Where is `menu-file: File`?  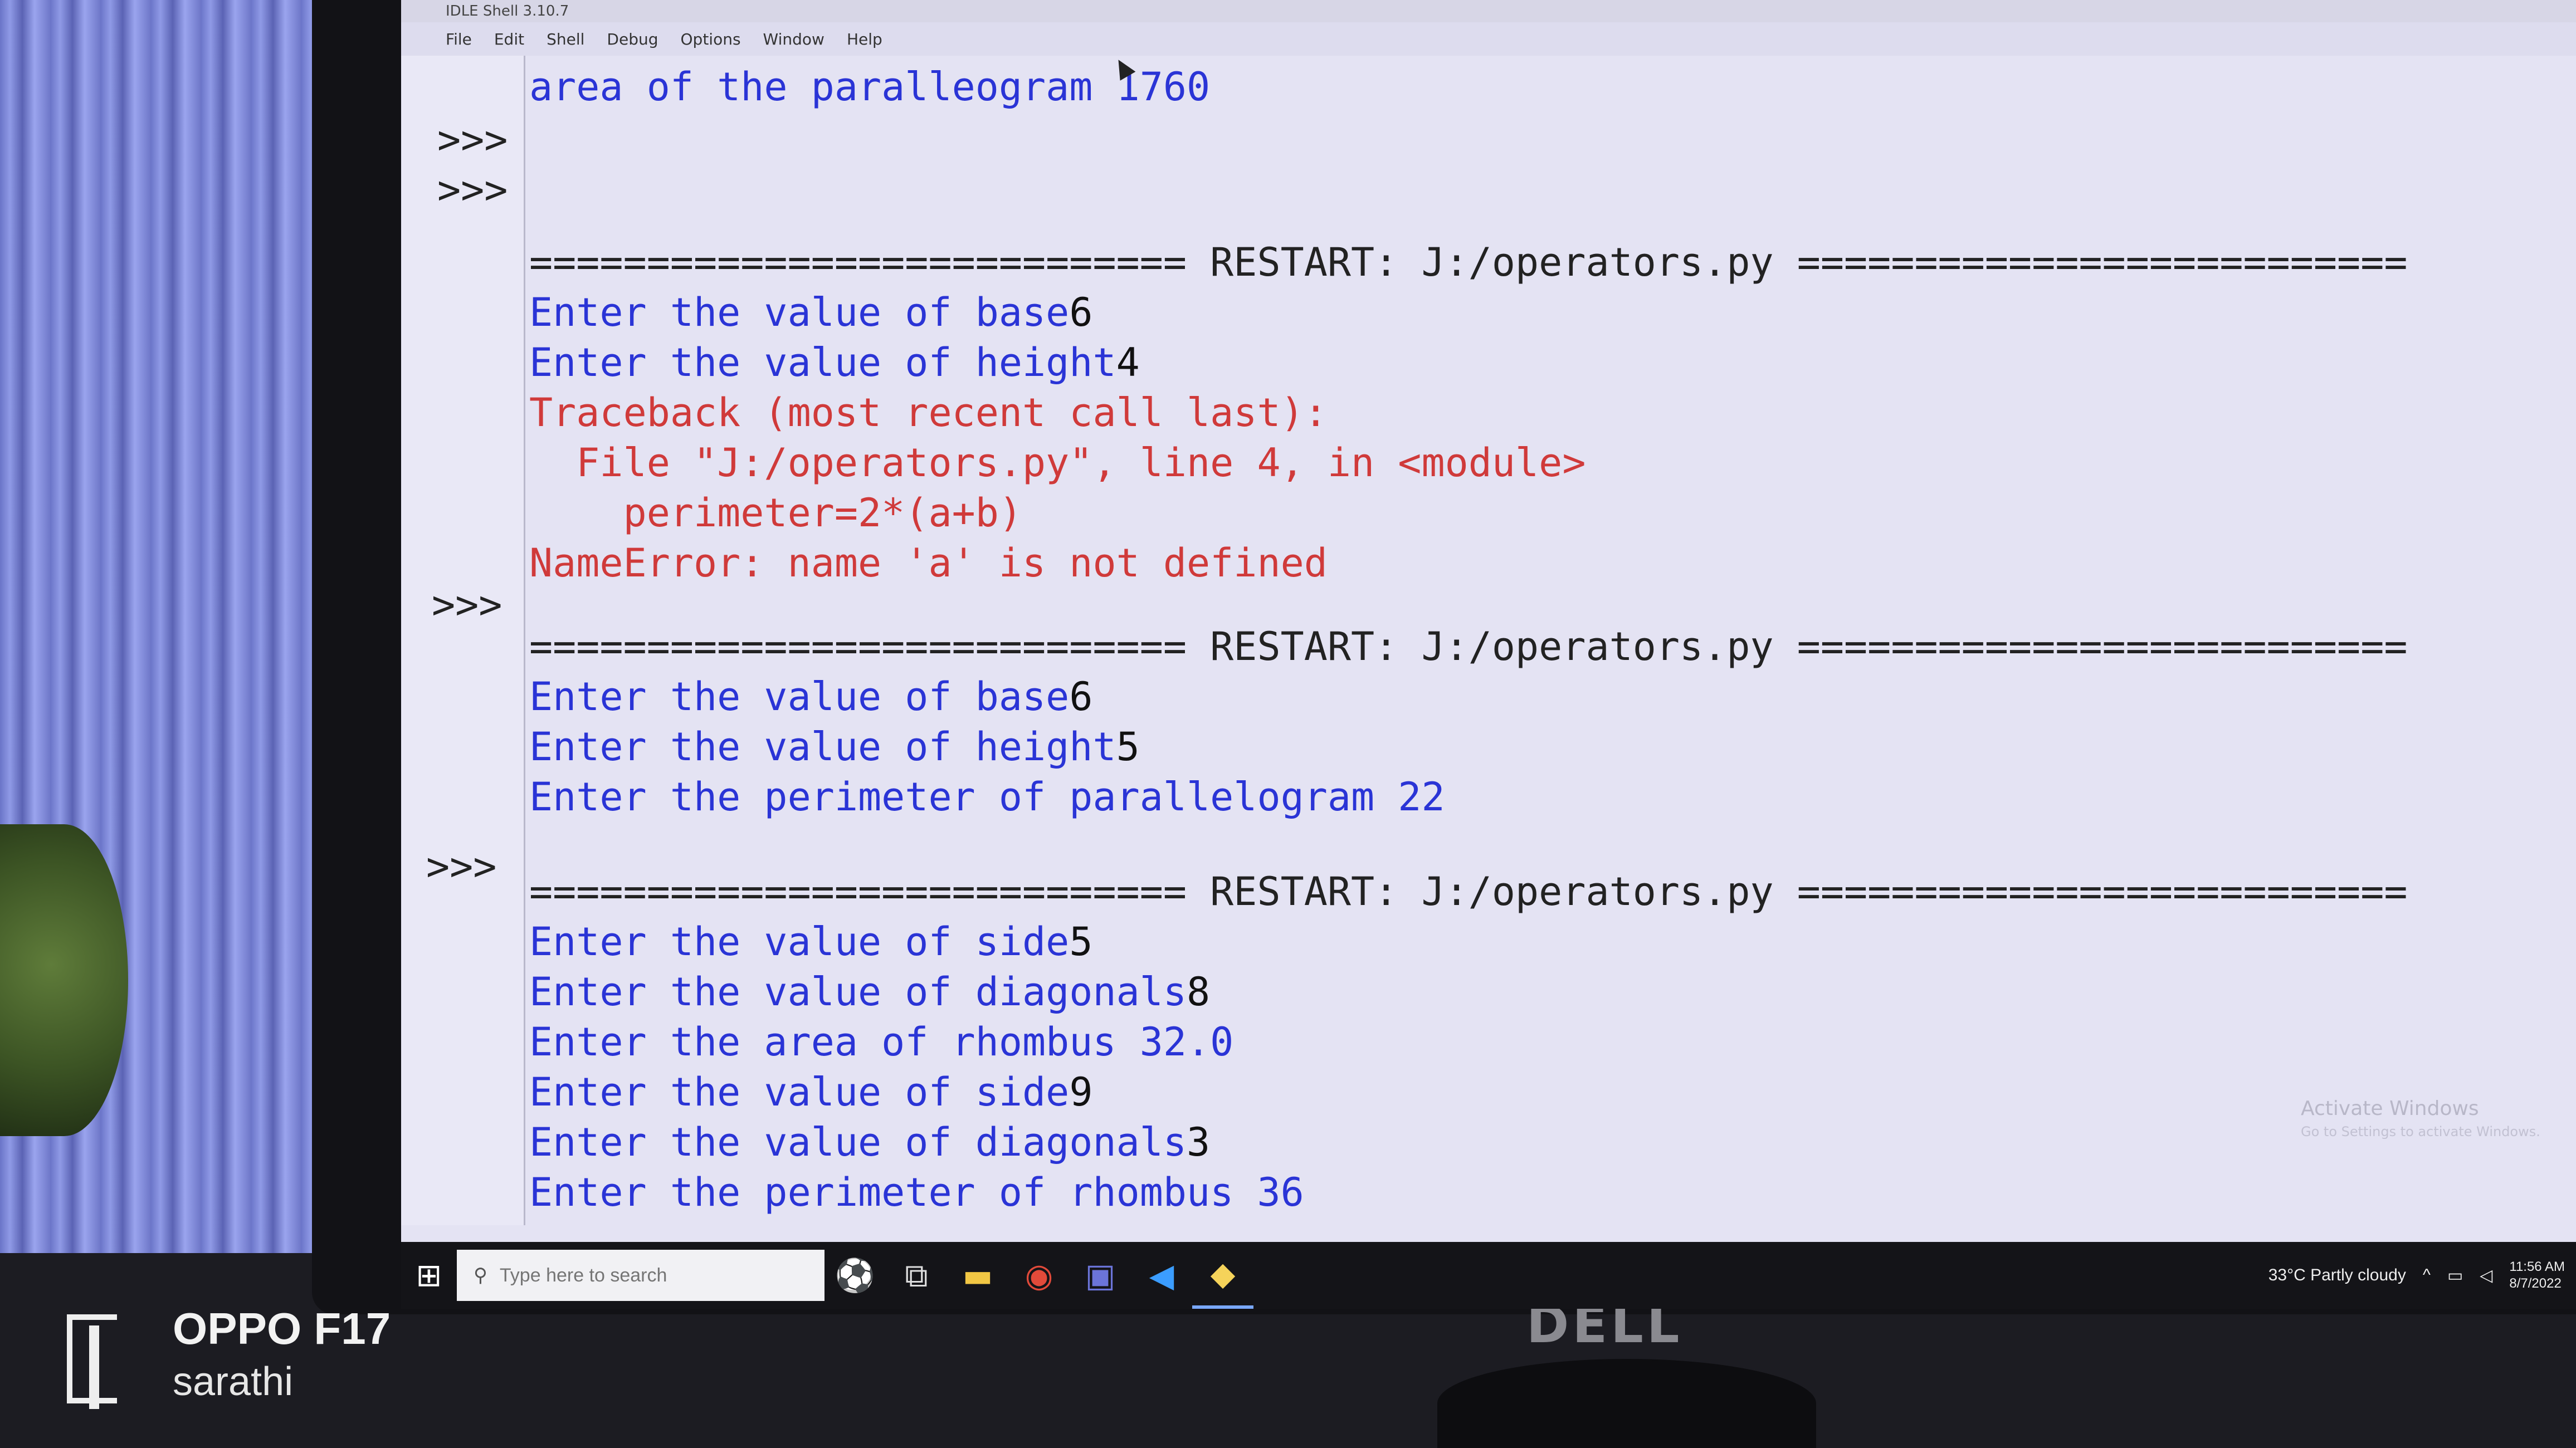
menu-file: File is located at coordinates (459, 39).